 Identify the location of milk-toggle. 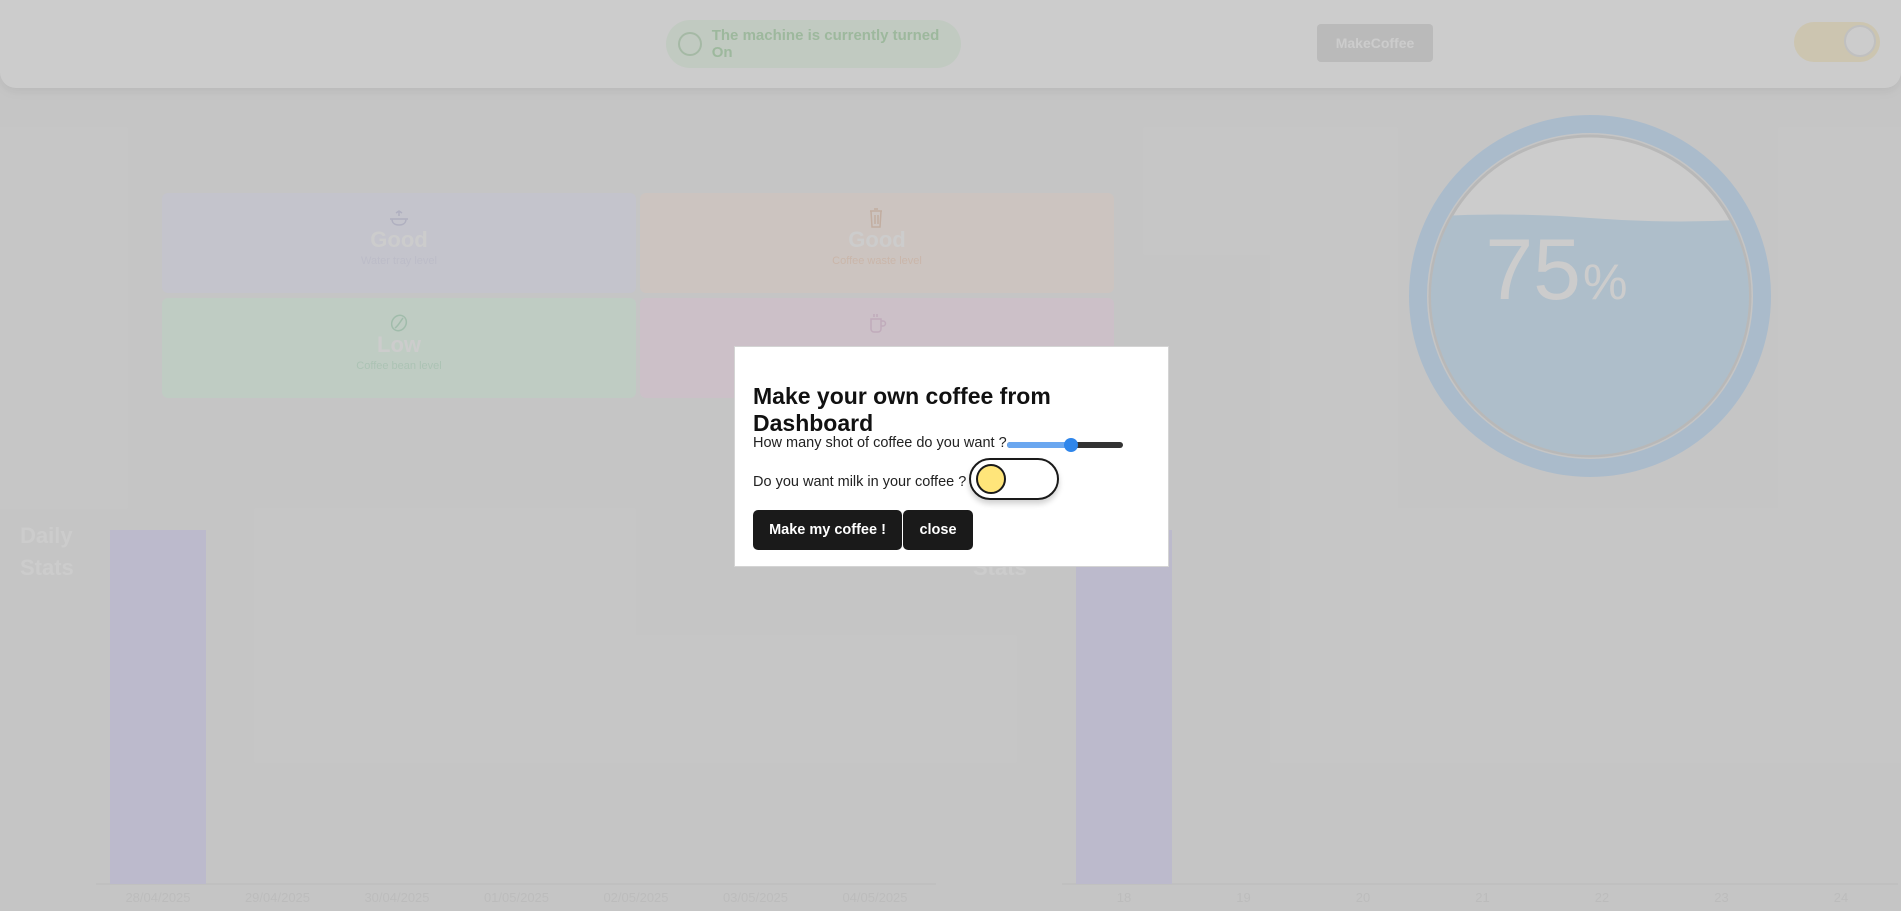
(1014, 479).